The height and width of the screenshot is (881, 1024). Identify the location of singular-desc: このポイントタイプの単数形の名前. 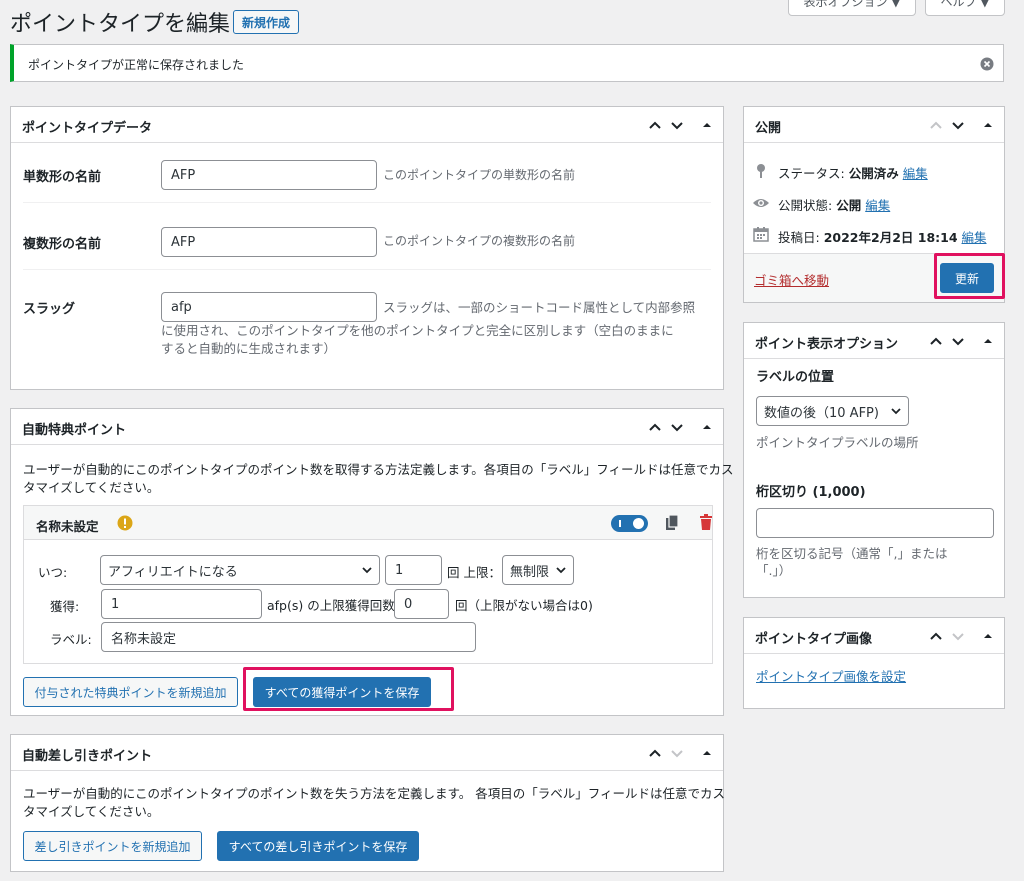
(479, 175).